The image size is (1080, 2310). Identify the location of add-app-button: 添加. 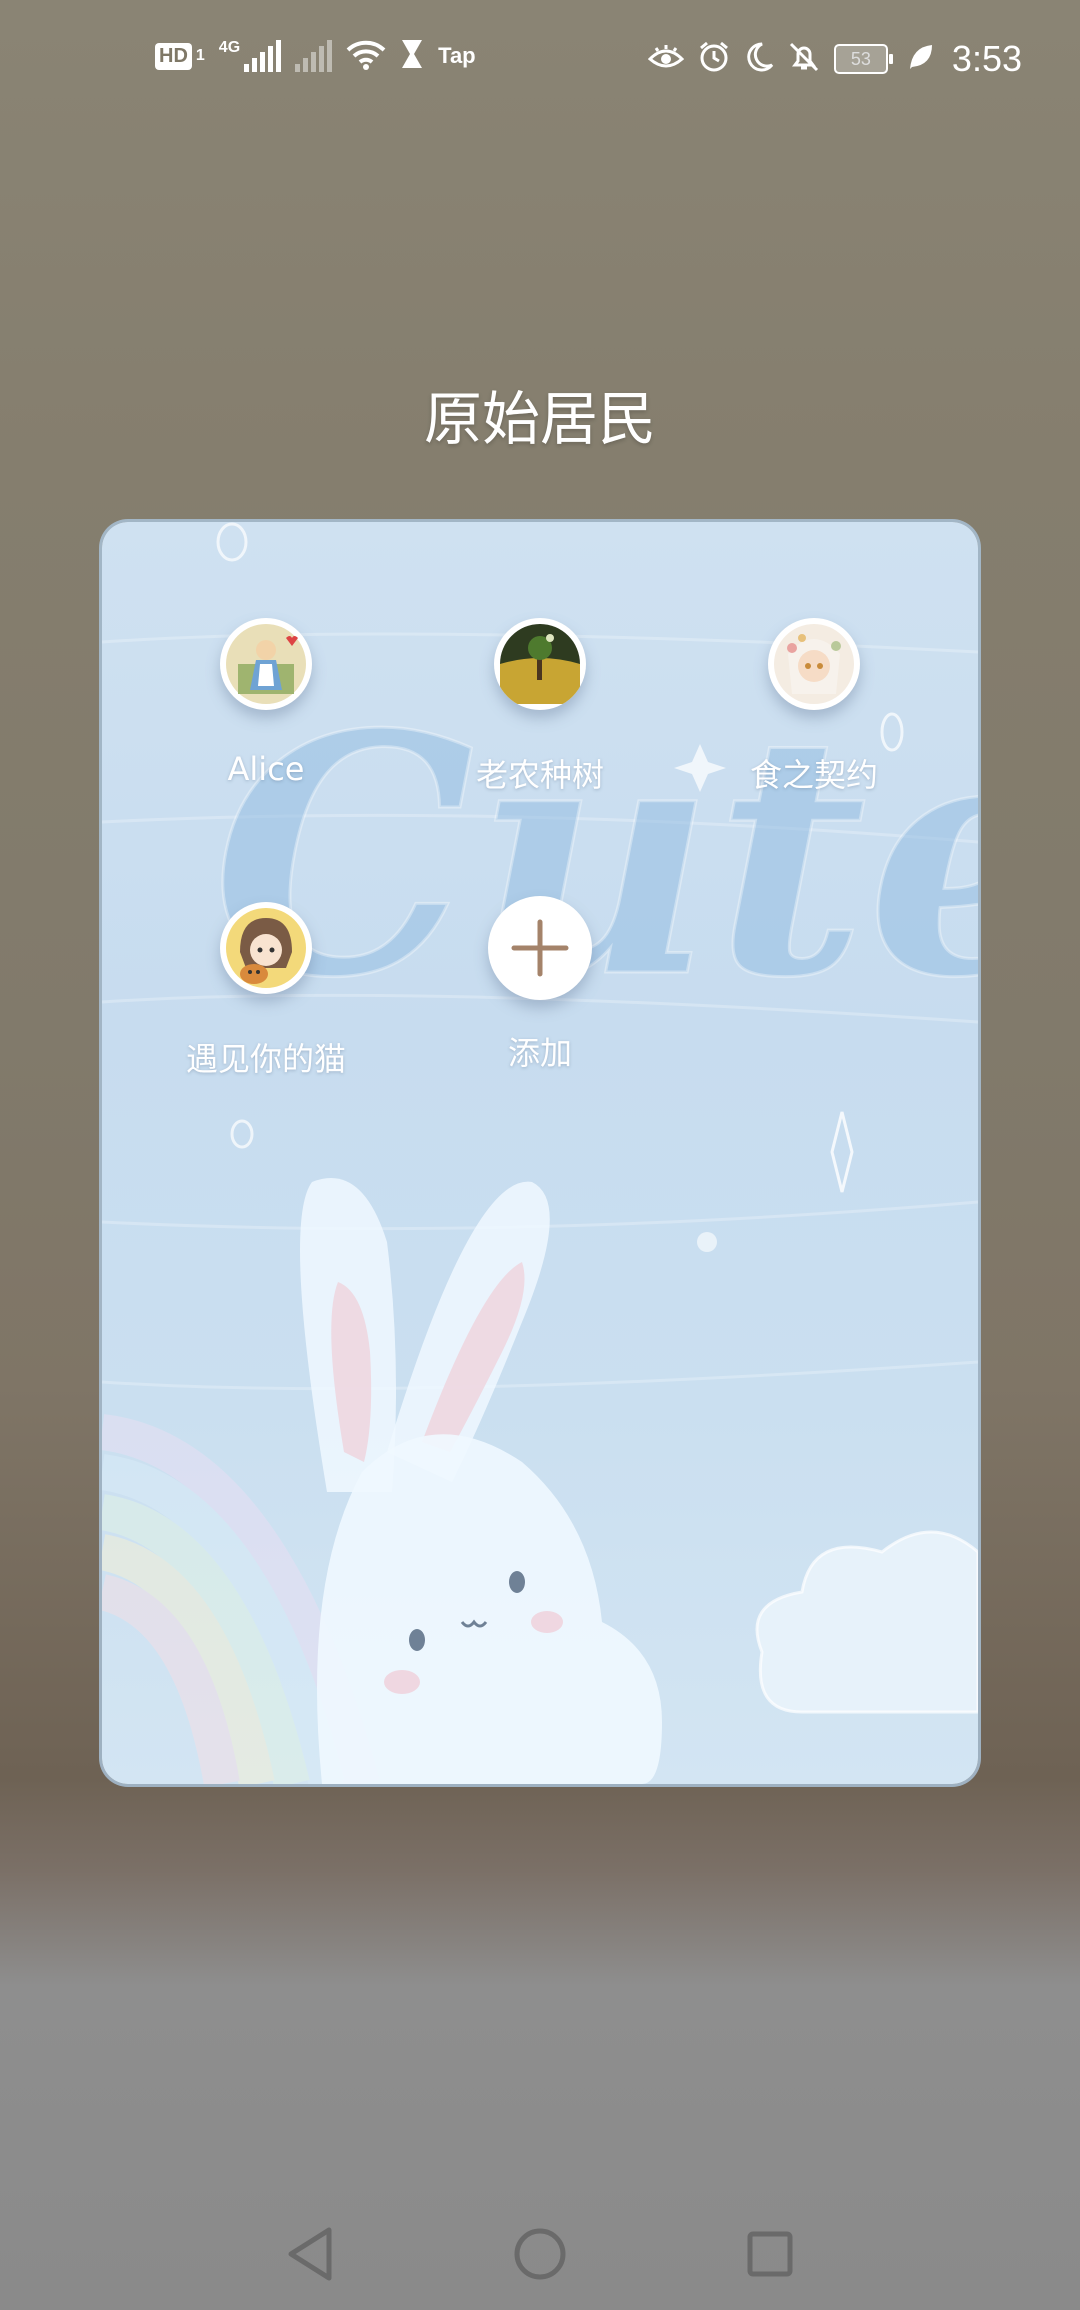
(540, 985).